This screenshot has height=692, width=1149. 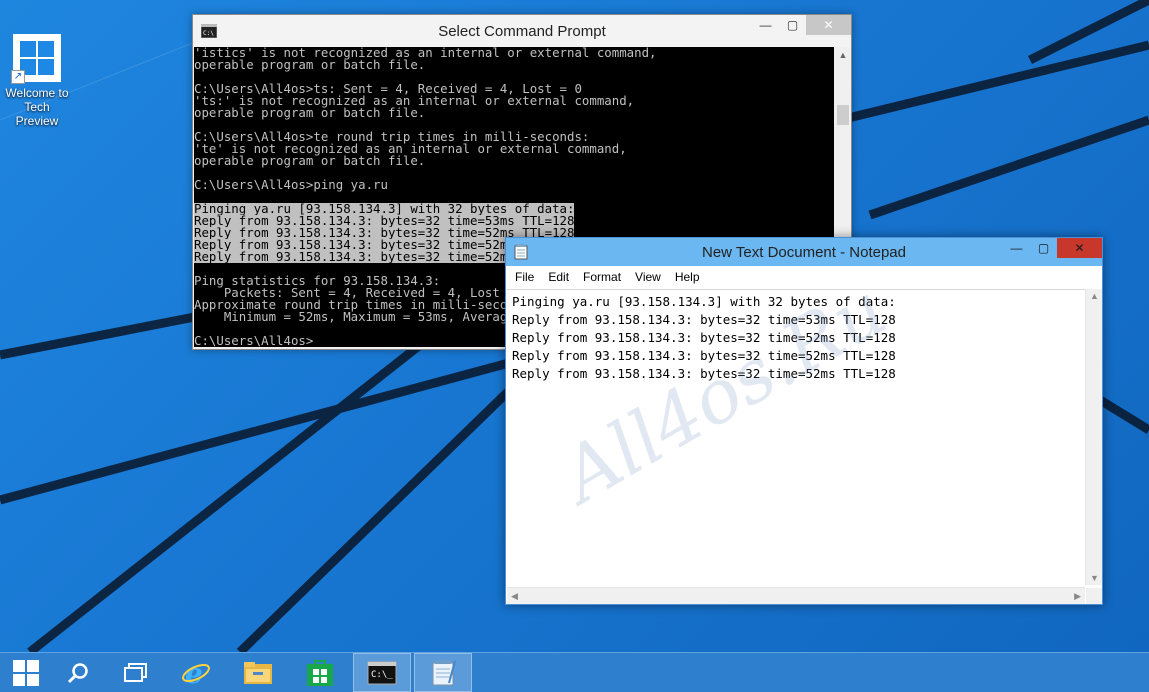 I want to click on internet-explorer-button: e, so click(x=196, y=672).